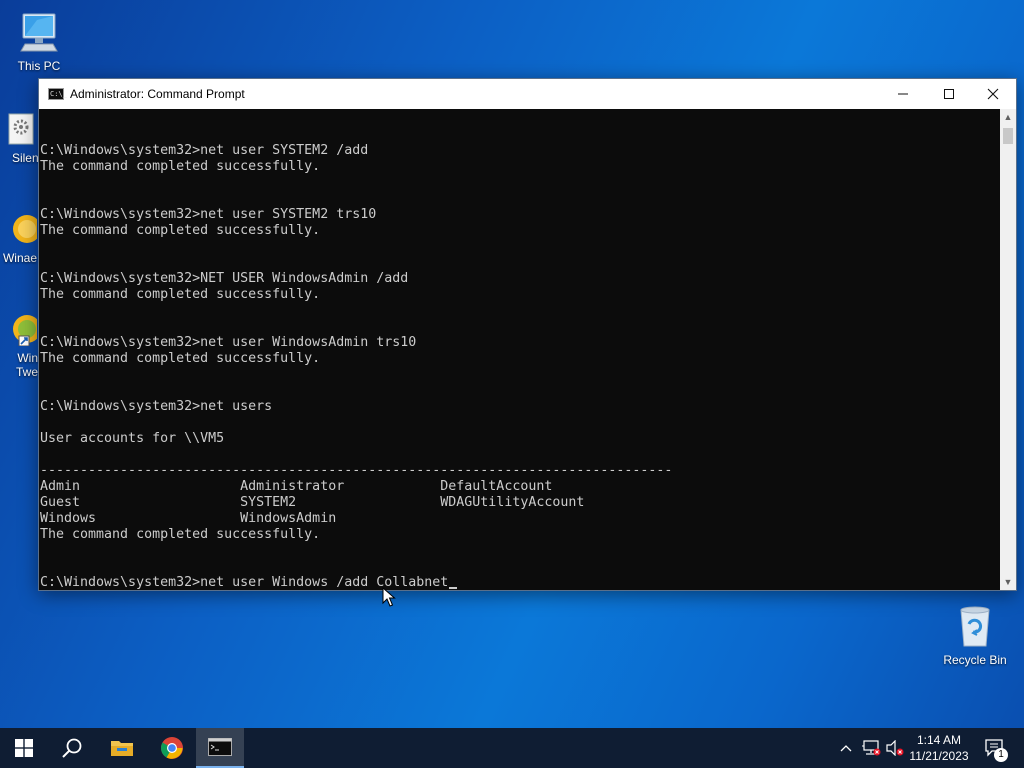  What do you see at coordinates (39, 33) in the screenshot?
I see `computer-icon` at bounding box center [39, 33].